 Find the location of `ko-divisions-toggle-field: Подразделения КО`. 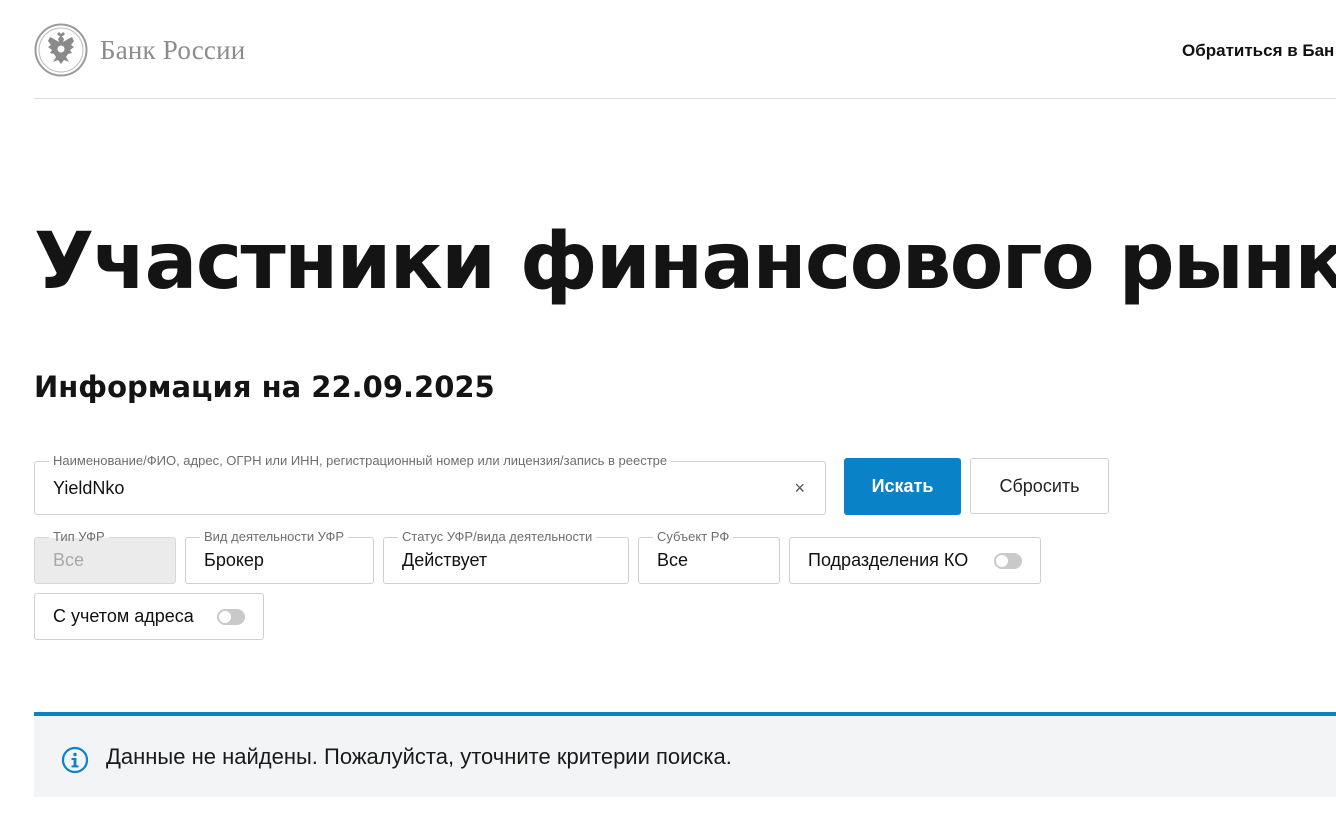

ko-divisions-toggle-field: Подразделения КО is located at coordinates (915, 560).